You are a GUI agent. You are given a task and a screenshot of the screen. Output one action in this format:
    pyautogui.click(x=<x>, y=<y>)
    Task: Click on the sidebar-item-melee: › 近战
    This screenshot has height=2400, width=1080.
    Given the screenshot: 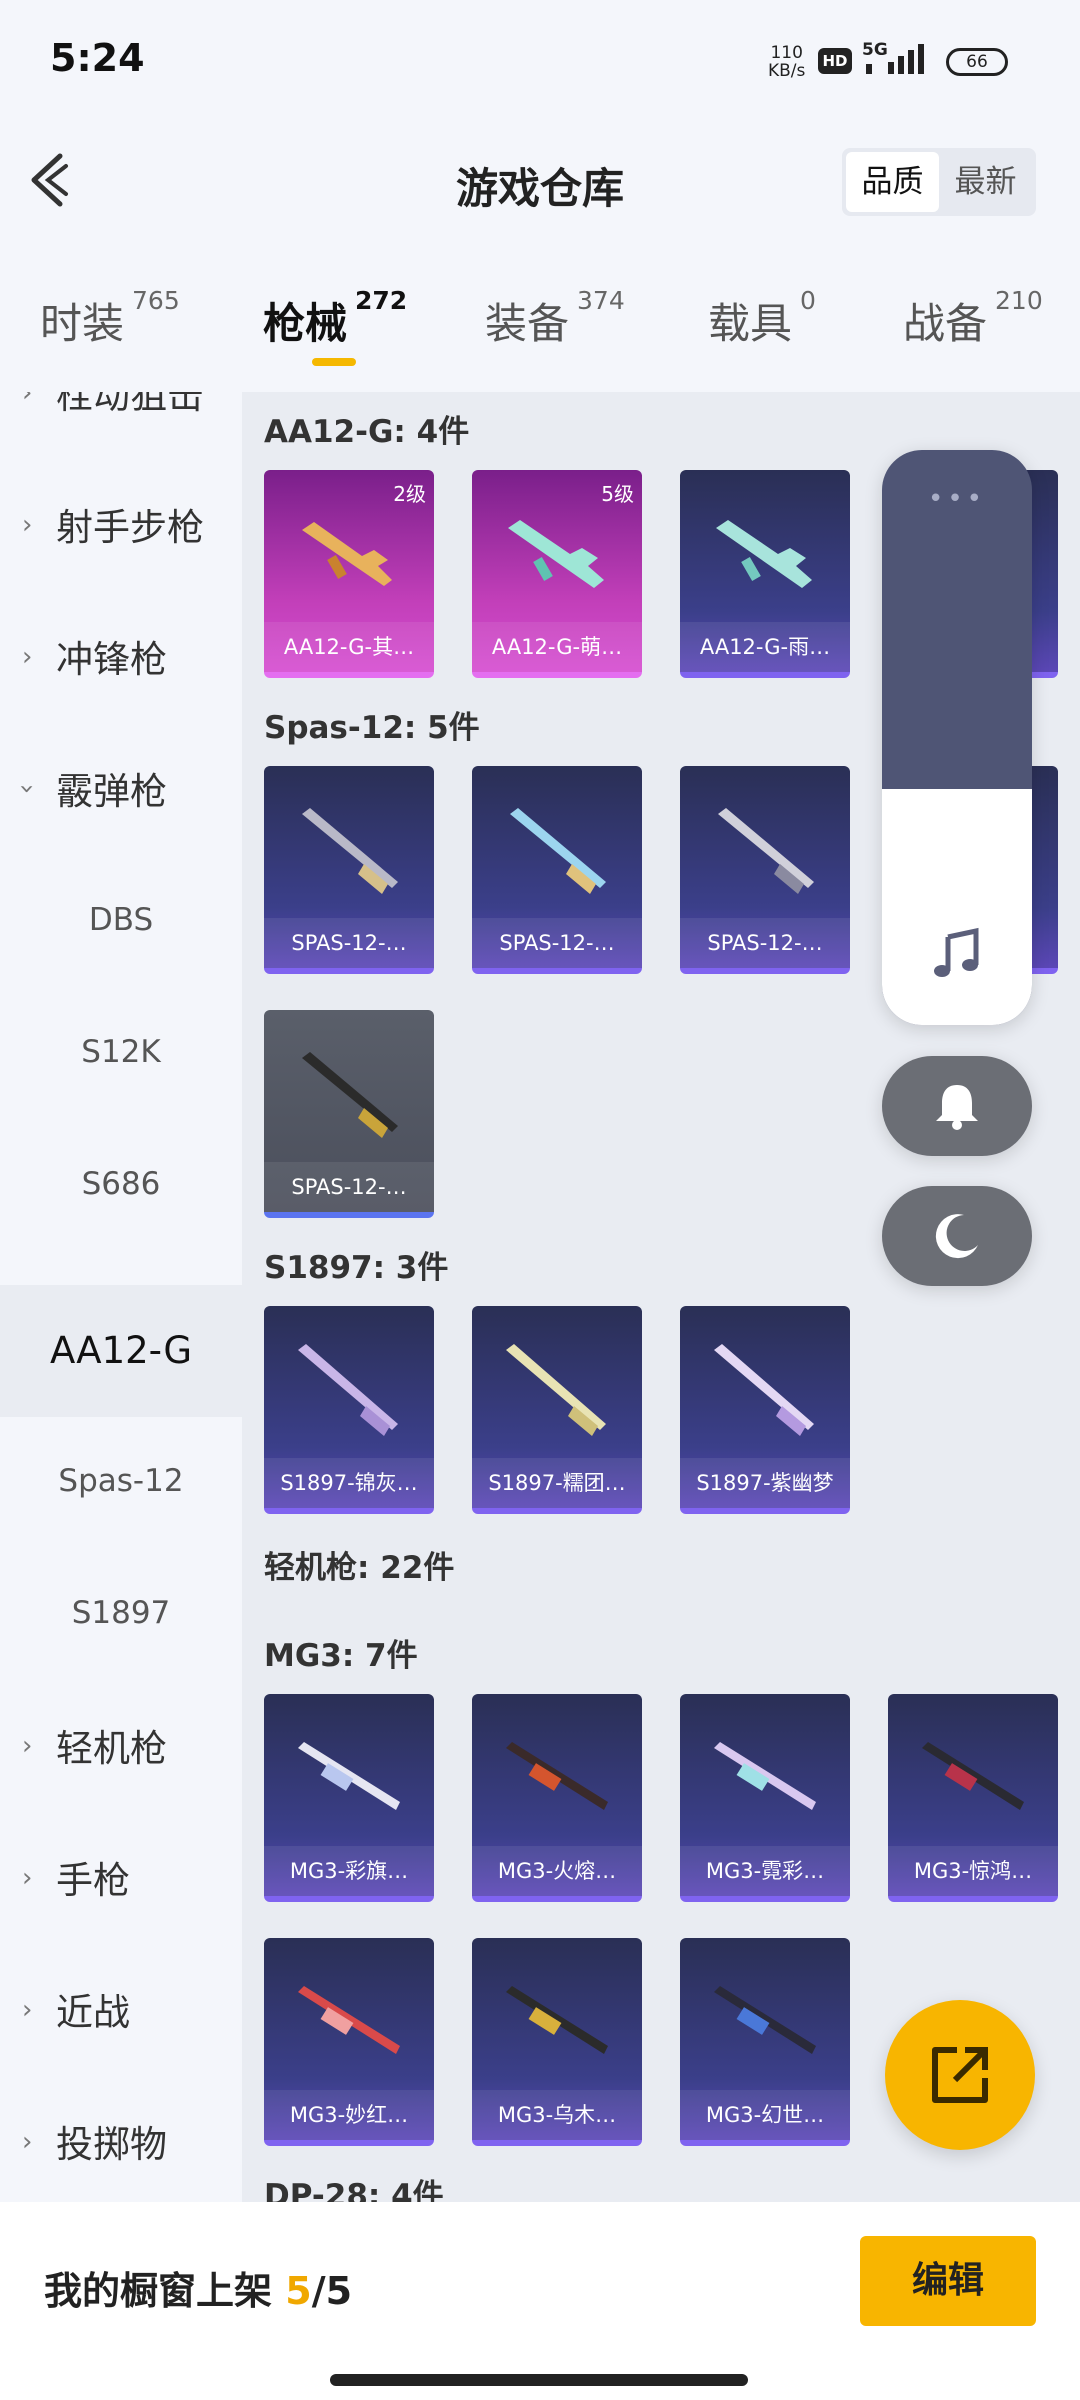 What is the action you would take?
    pyautogui.click(x=121, y=2009)
    